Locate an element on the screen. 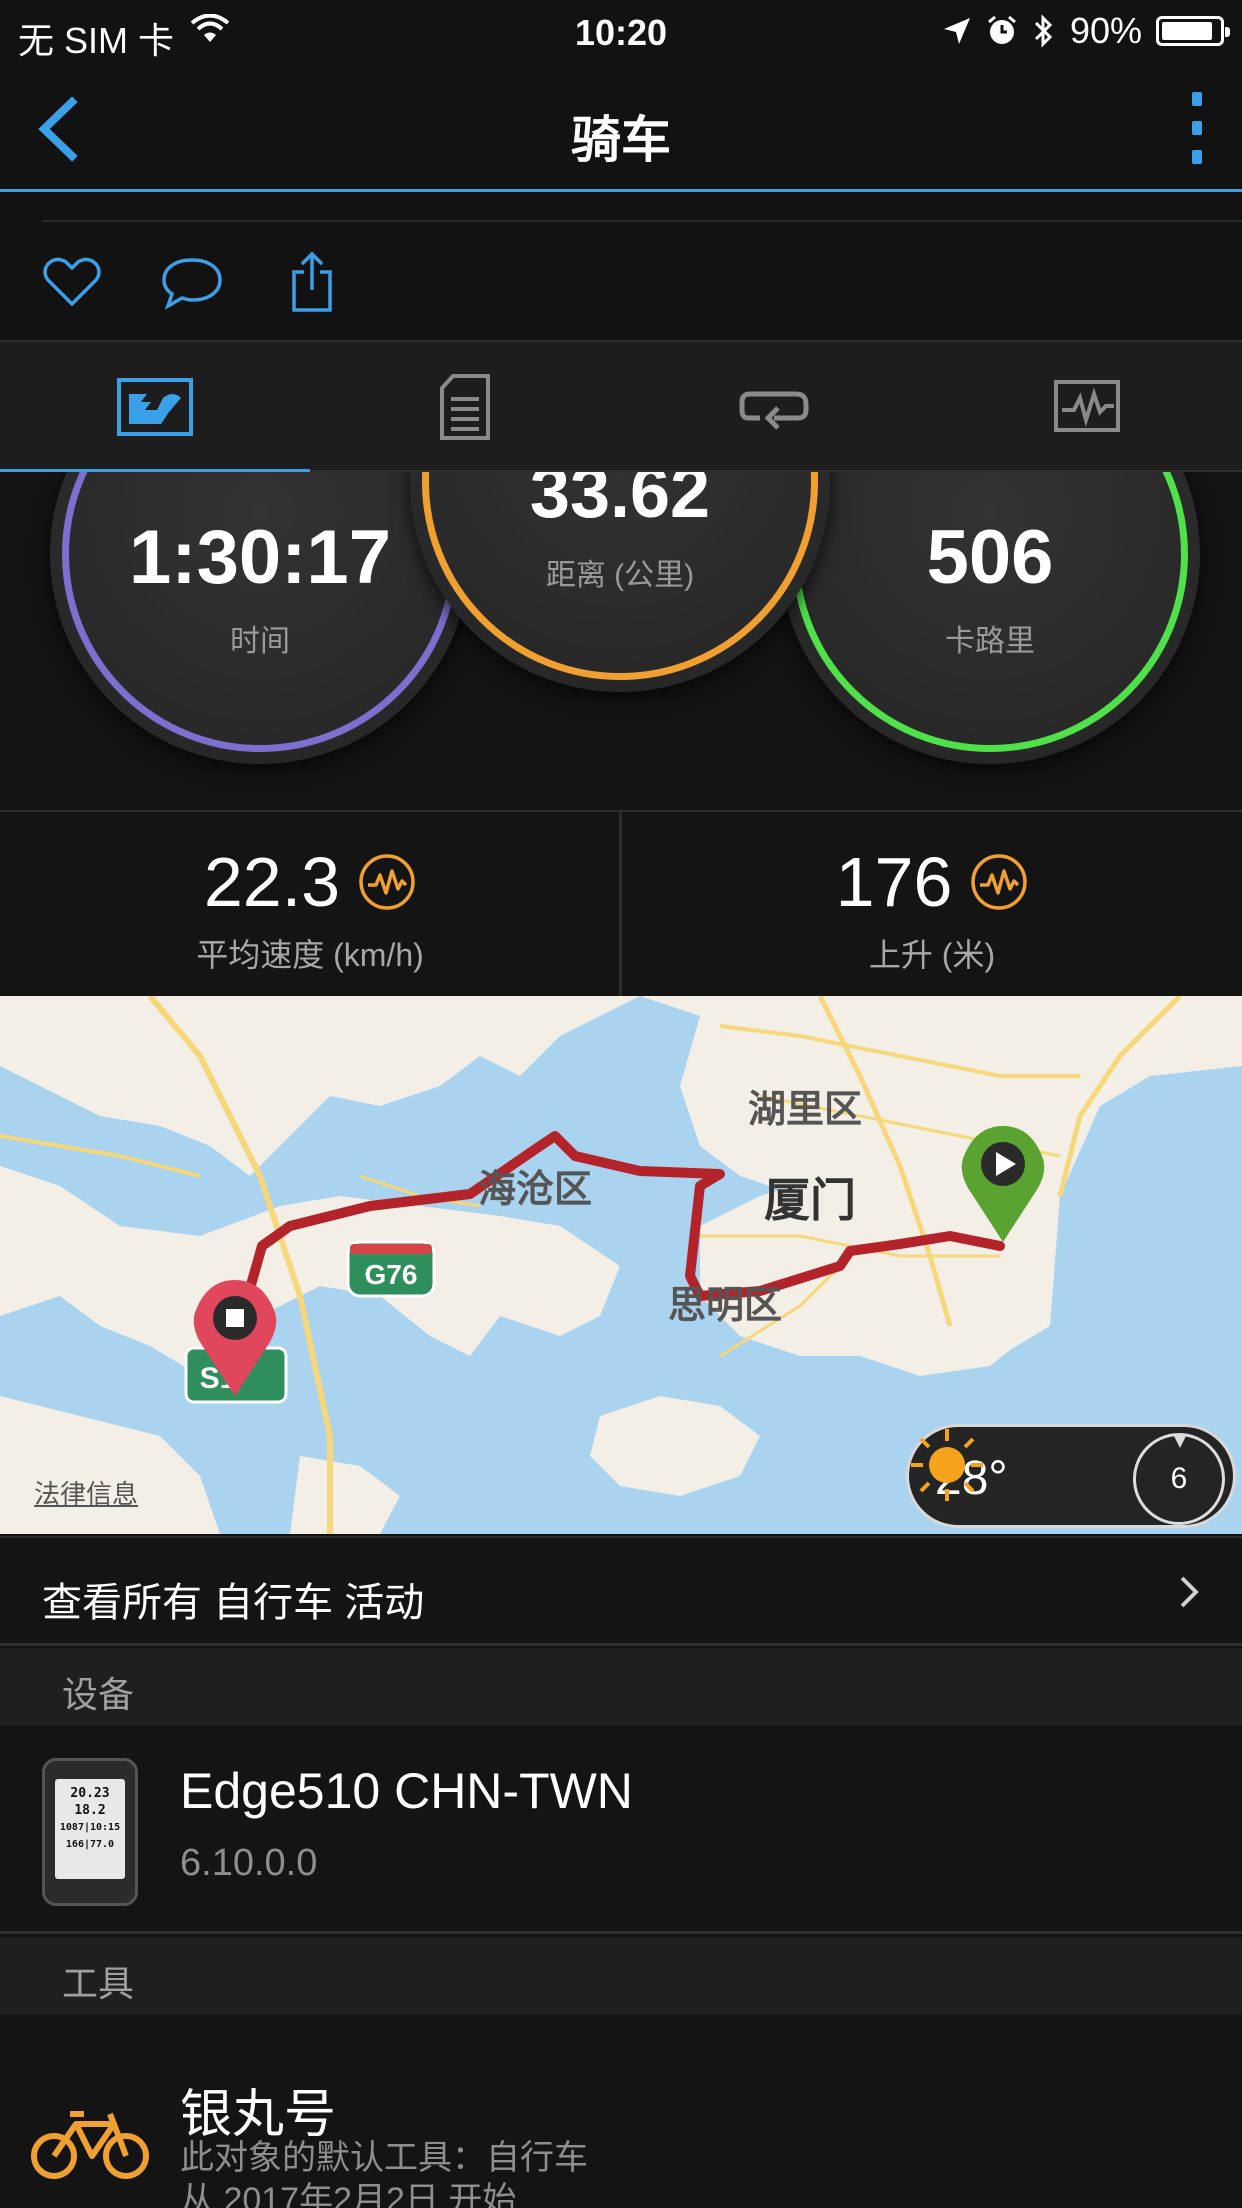 This screenshot has height=2208, width=1242. device-screen-line: 20.23 is located at coordinates (90, 1793).